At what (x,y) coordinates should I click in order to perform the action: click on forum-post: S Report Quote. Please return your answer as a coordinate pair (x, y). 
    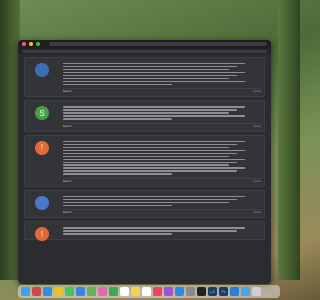
    Looking at the image, I should click on (144, 116).